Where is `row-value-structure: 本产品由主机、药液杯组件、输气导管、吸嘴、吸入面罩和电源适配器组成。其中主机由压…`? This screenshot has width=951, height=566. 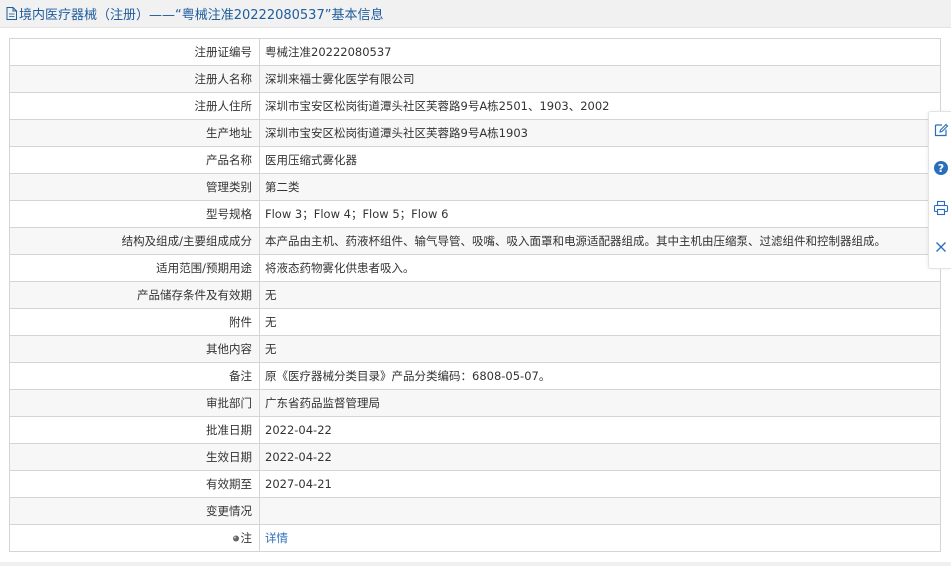 row-value-structure: 本产品由主机、药液杯组件、输气导管、吸嘴、吸入面罩和电源适配器组成。其中主机由压… is located at coordinates (600, 241).